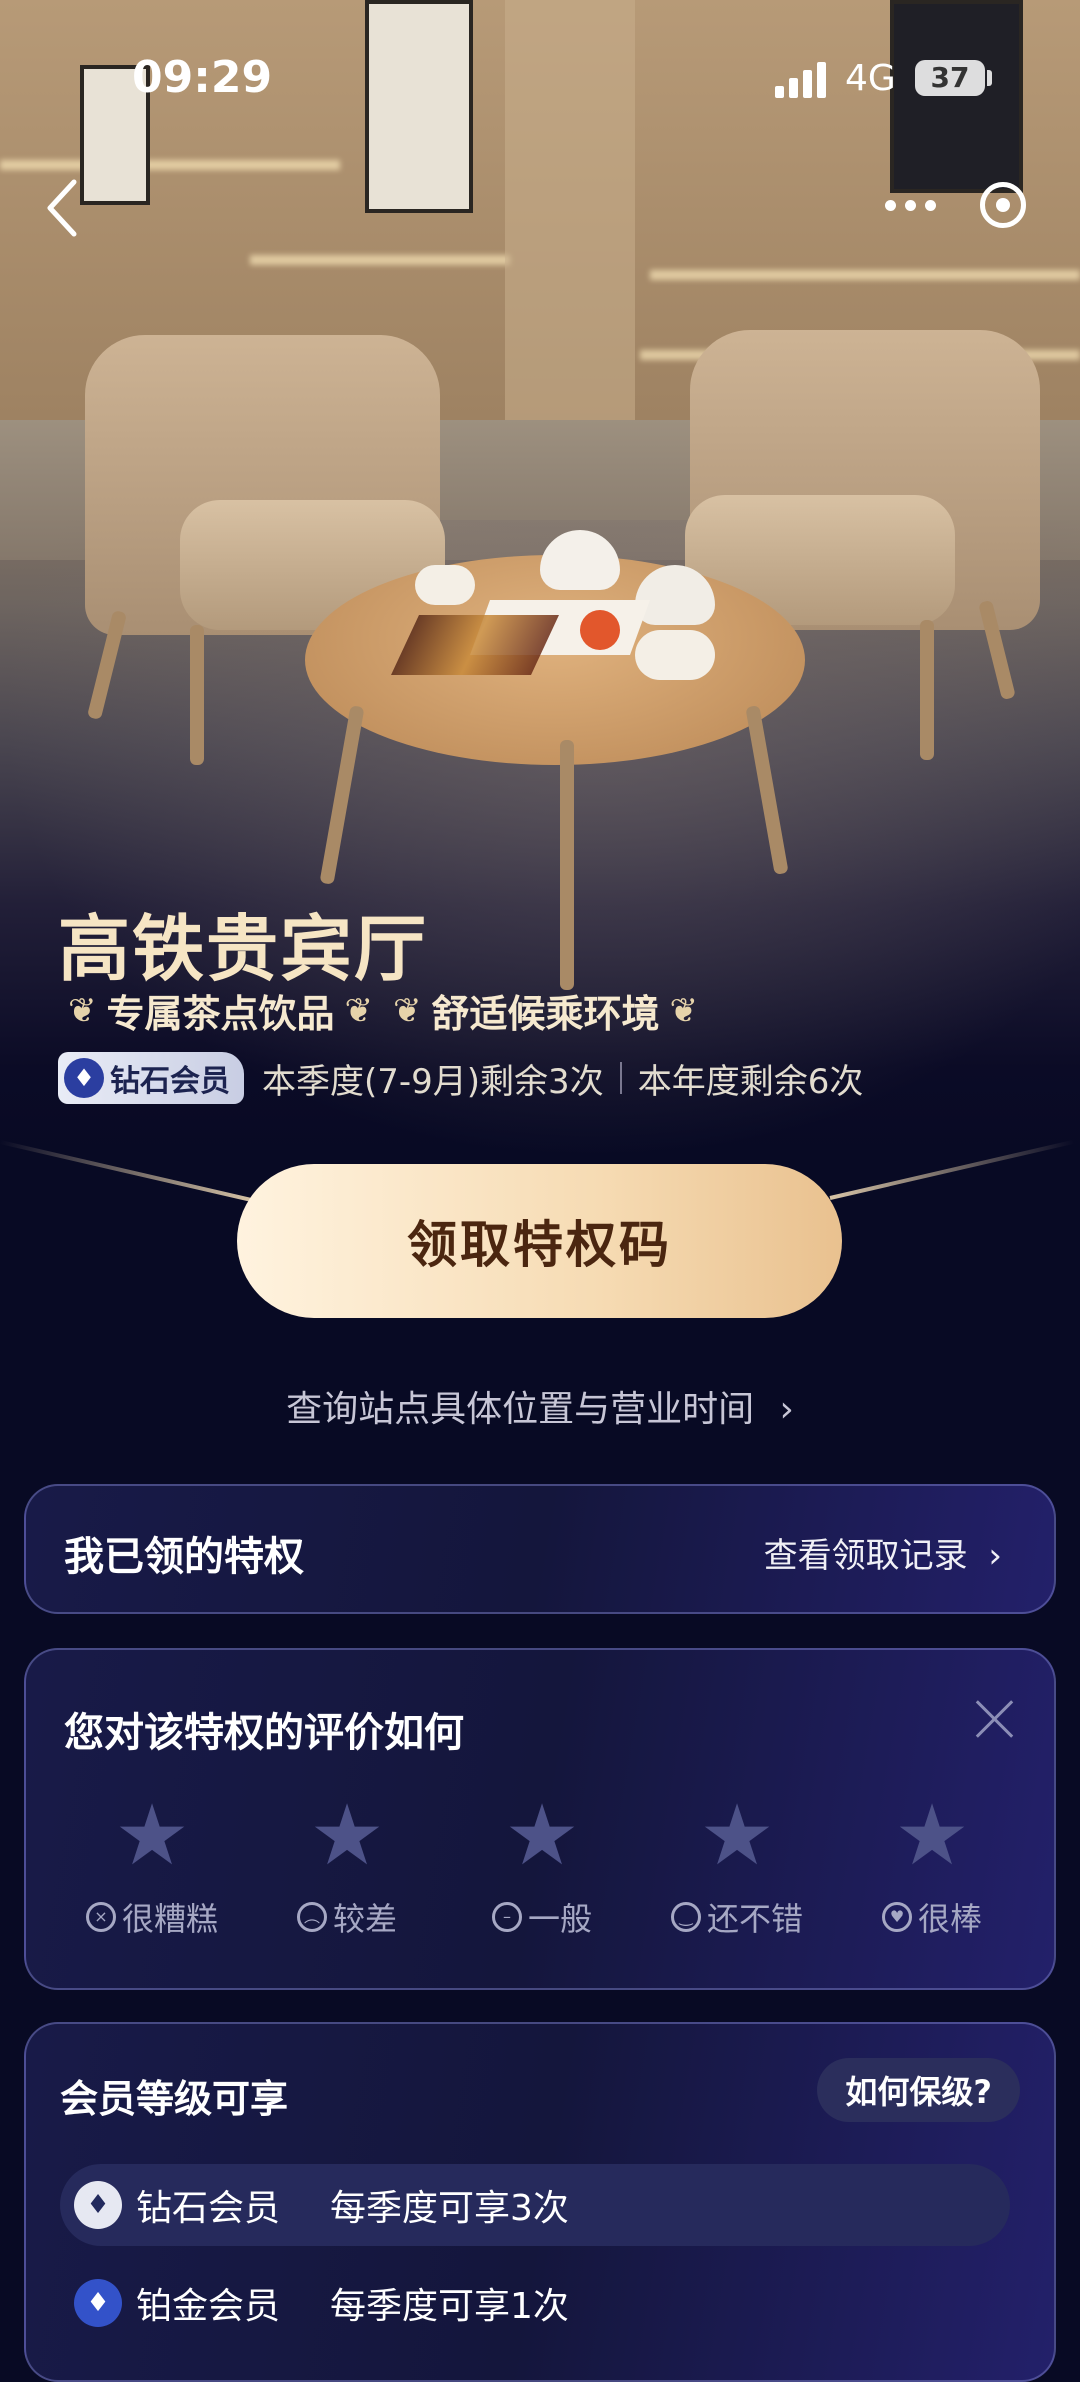 Image resolution: width=1080 pixels, height=2382 pixels. I want to click on battery-tip, so click(989, 78).